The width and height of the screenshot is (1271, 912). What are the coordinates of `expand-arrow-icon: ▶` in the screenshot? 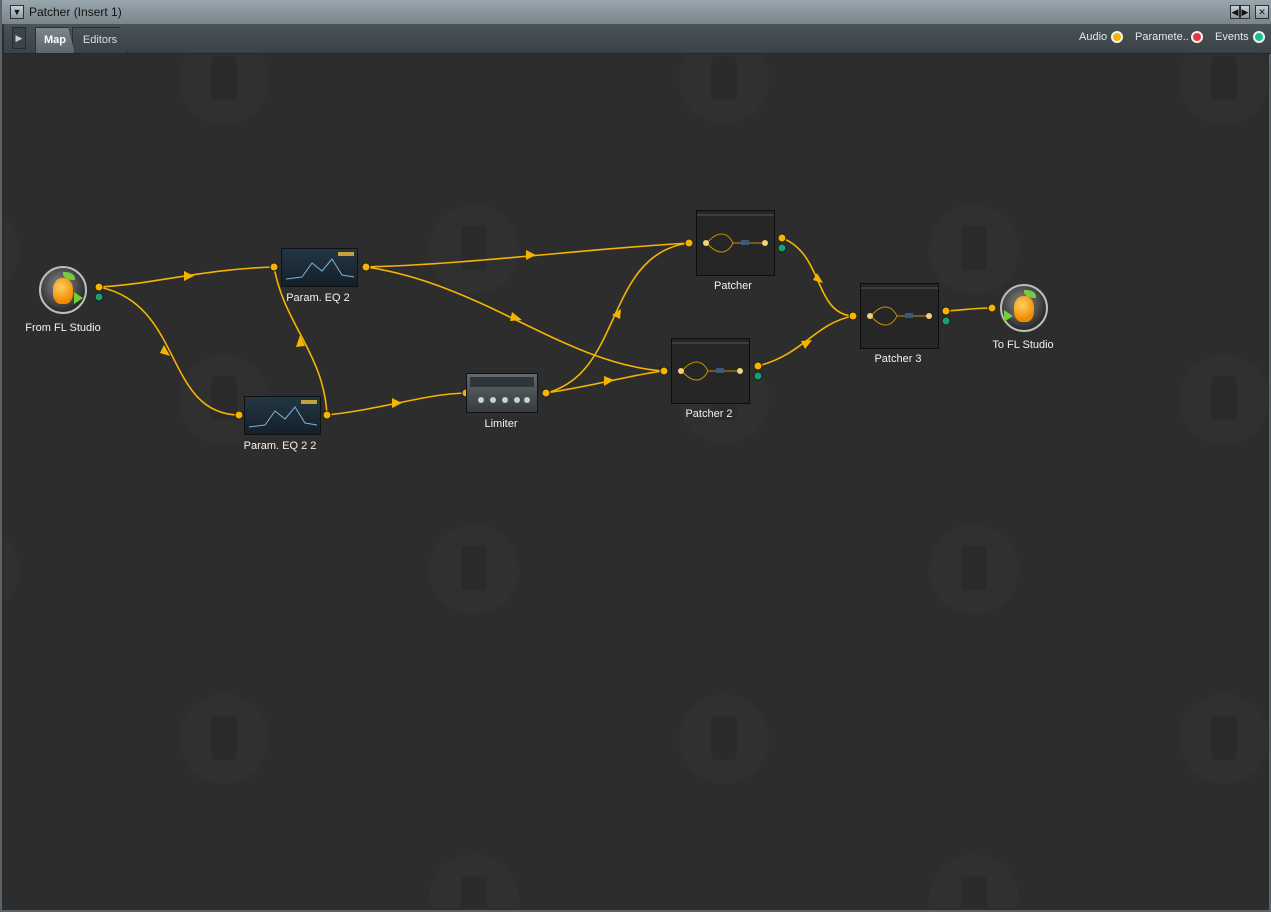 It's located at (19, 38).